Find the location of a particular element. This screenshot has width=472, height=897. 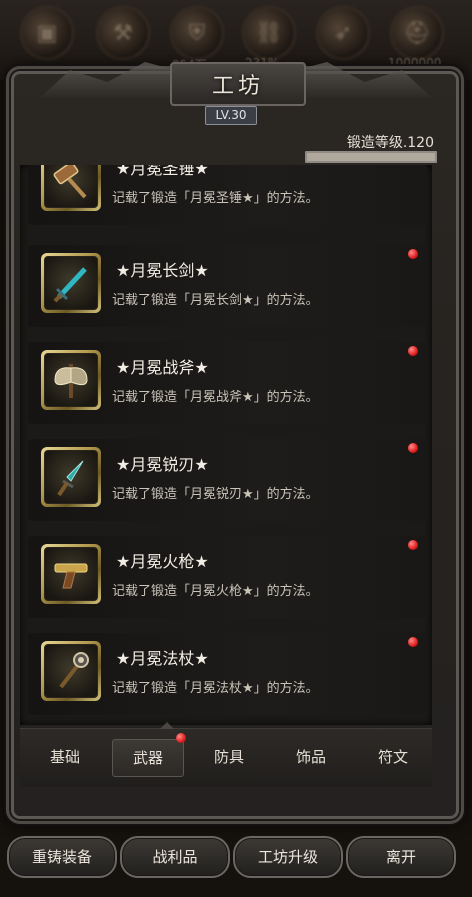

list-item: ★月冕火枪★ 记载了锻造「月冕火枪★」的方法。 is located at coordinates (227, 577).